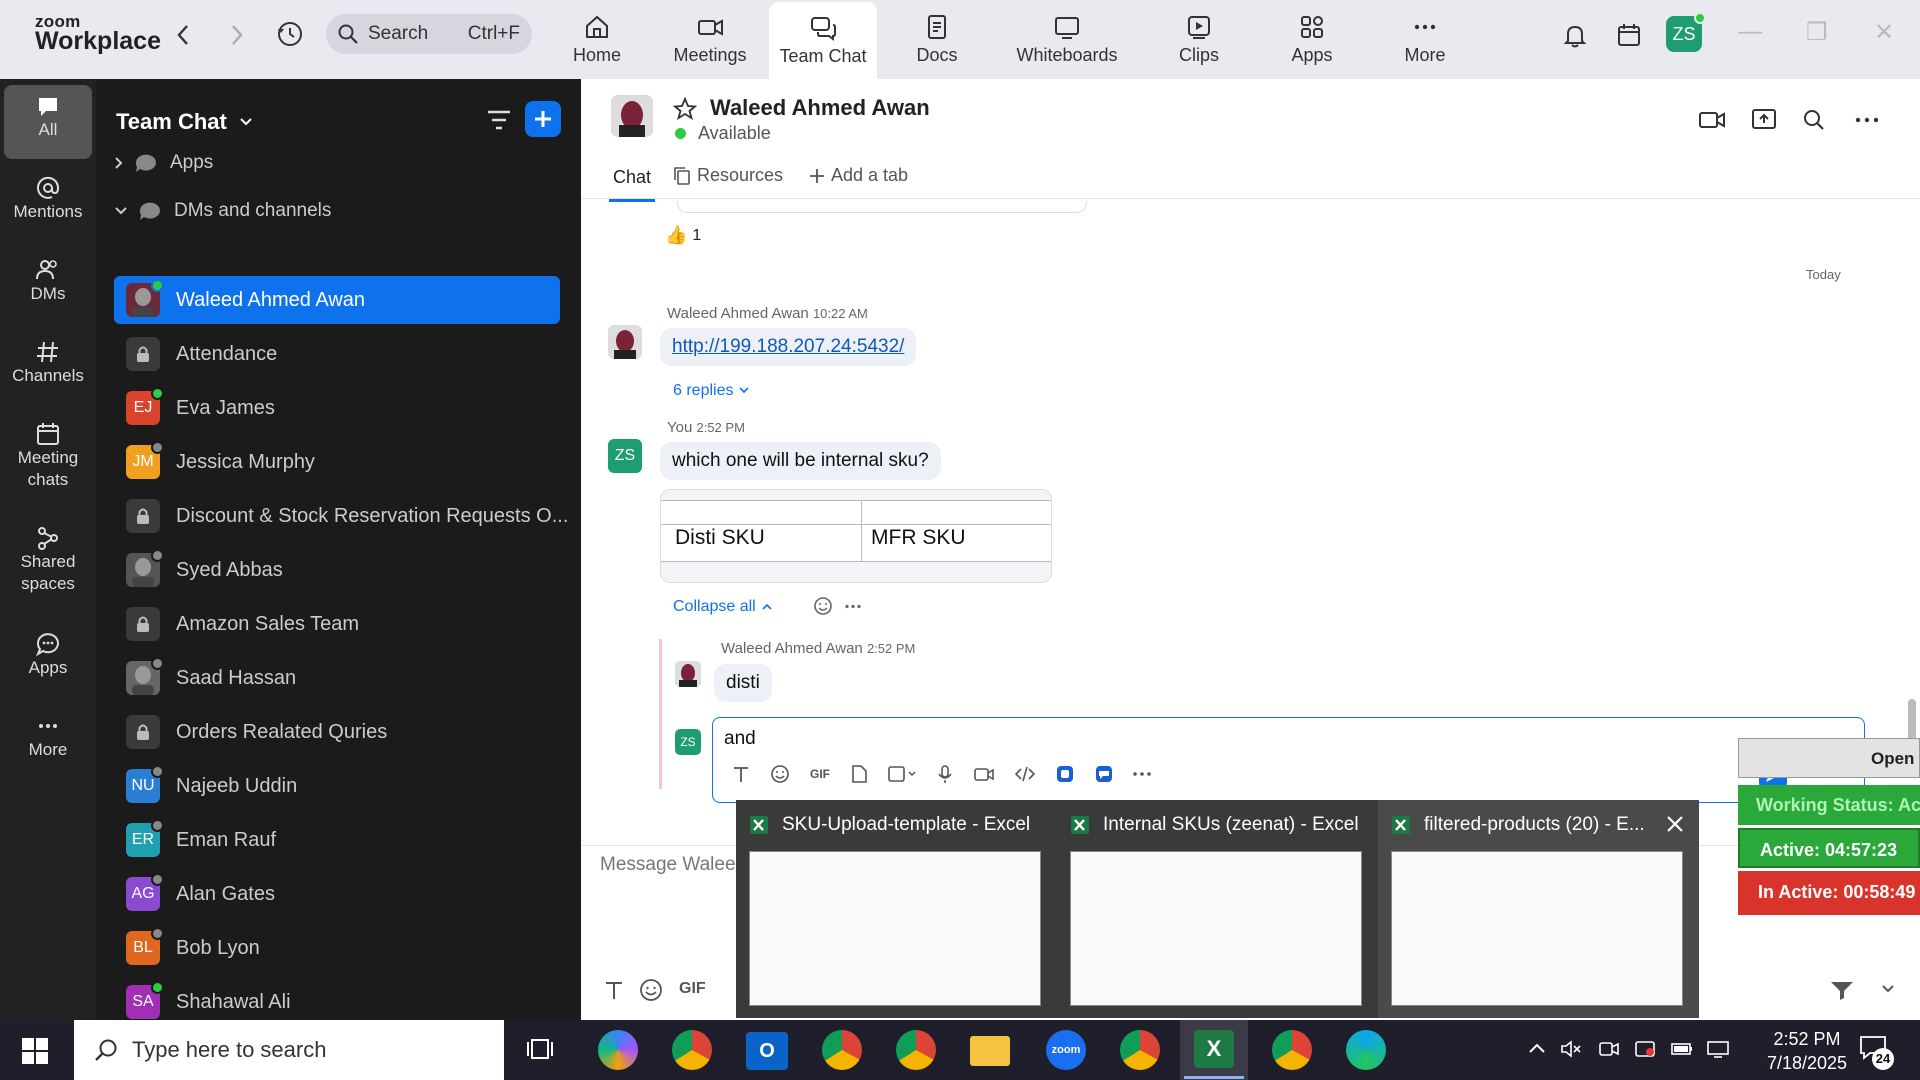 This screenshot has height=1080, width=1920. What do you see at coordinates (685, 109) in the screenshot?
I see `star-icon` at bounding box center [685, 109].